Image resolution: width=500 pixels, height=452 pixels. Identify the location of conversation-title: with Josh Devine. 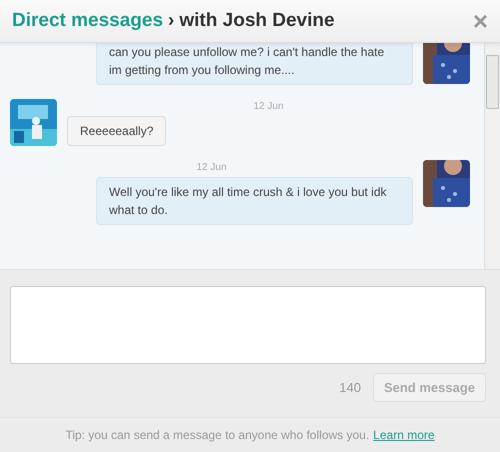
(257, 21).